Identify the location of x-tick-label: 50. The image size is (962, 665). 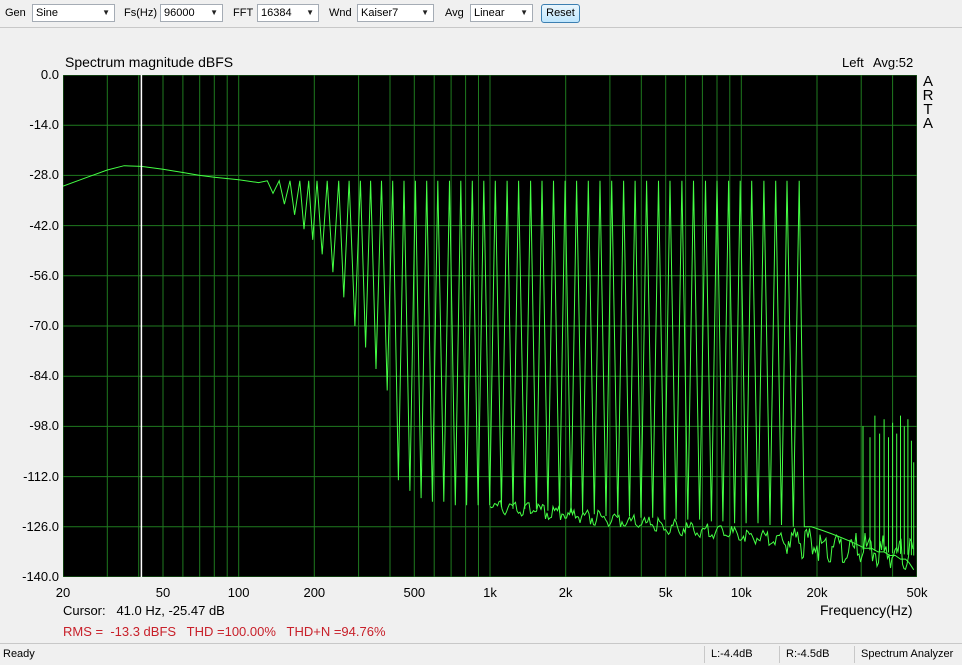
(163, 592).